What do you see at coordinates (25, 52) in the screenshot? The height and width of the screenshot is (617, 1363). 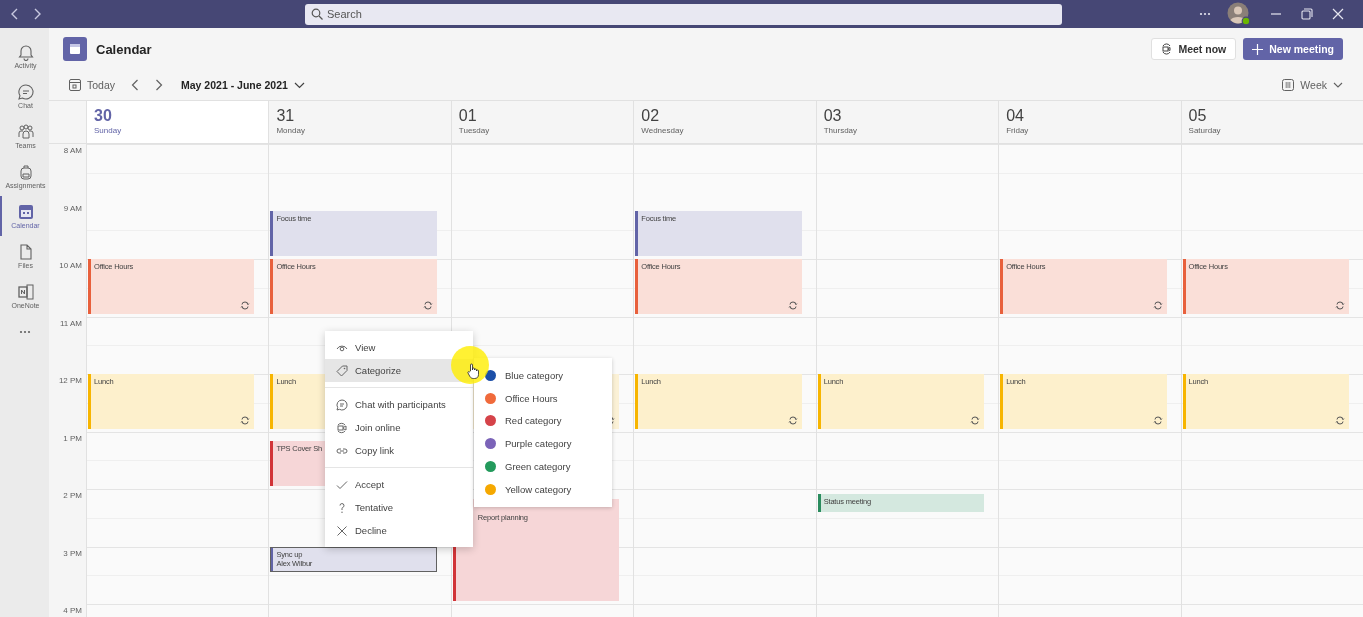 I see `bell-icon` at bounding box center [25, 52].